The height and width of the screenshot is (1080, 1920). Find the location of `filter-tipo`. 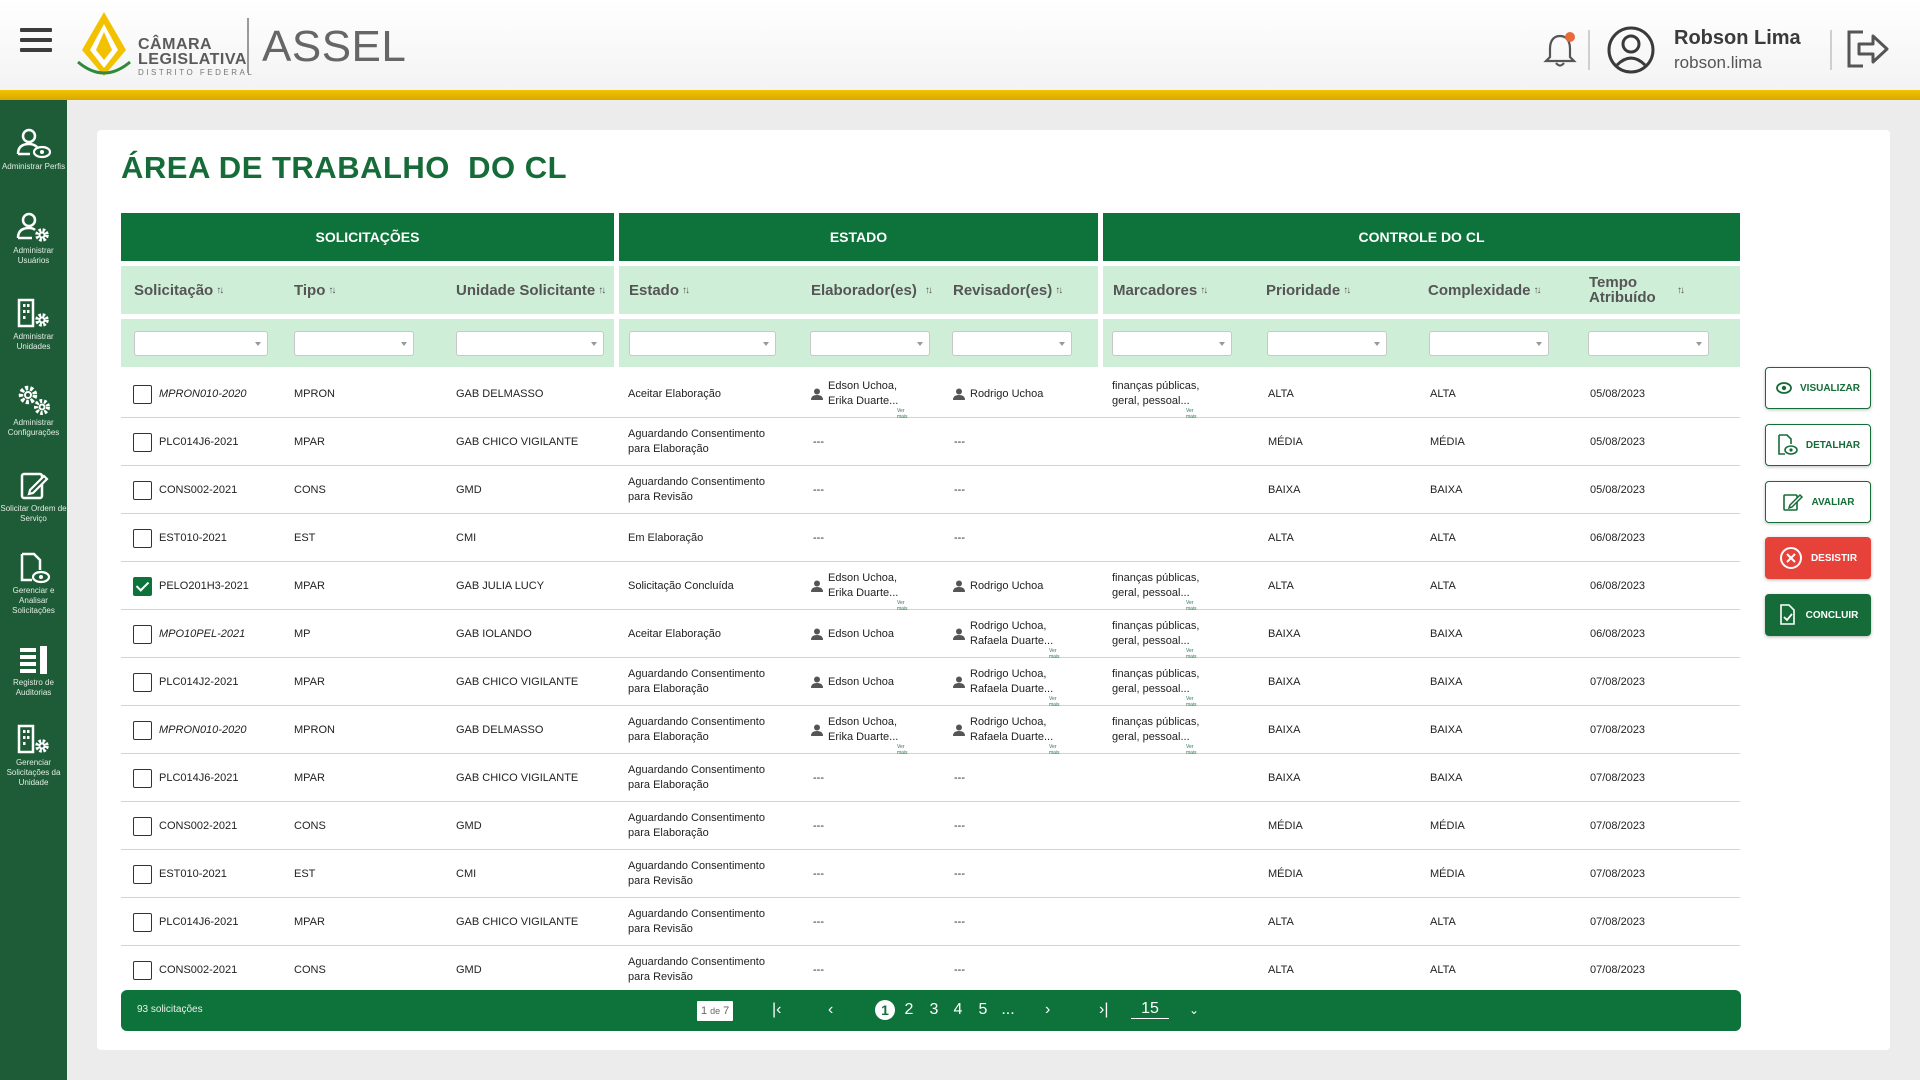

filter-tipo is located at coordinates (354, 343).